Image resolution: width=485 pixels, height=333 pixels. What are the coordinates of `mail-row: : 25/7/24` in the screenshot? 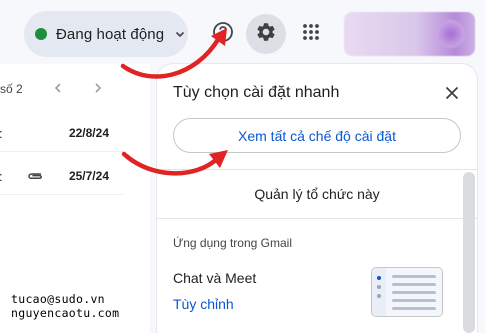 It's located at (62, 176).